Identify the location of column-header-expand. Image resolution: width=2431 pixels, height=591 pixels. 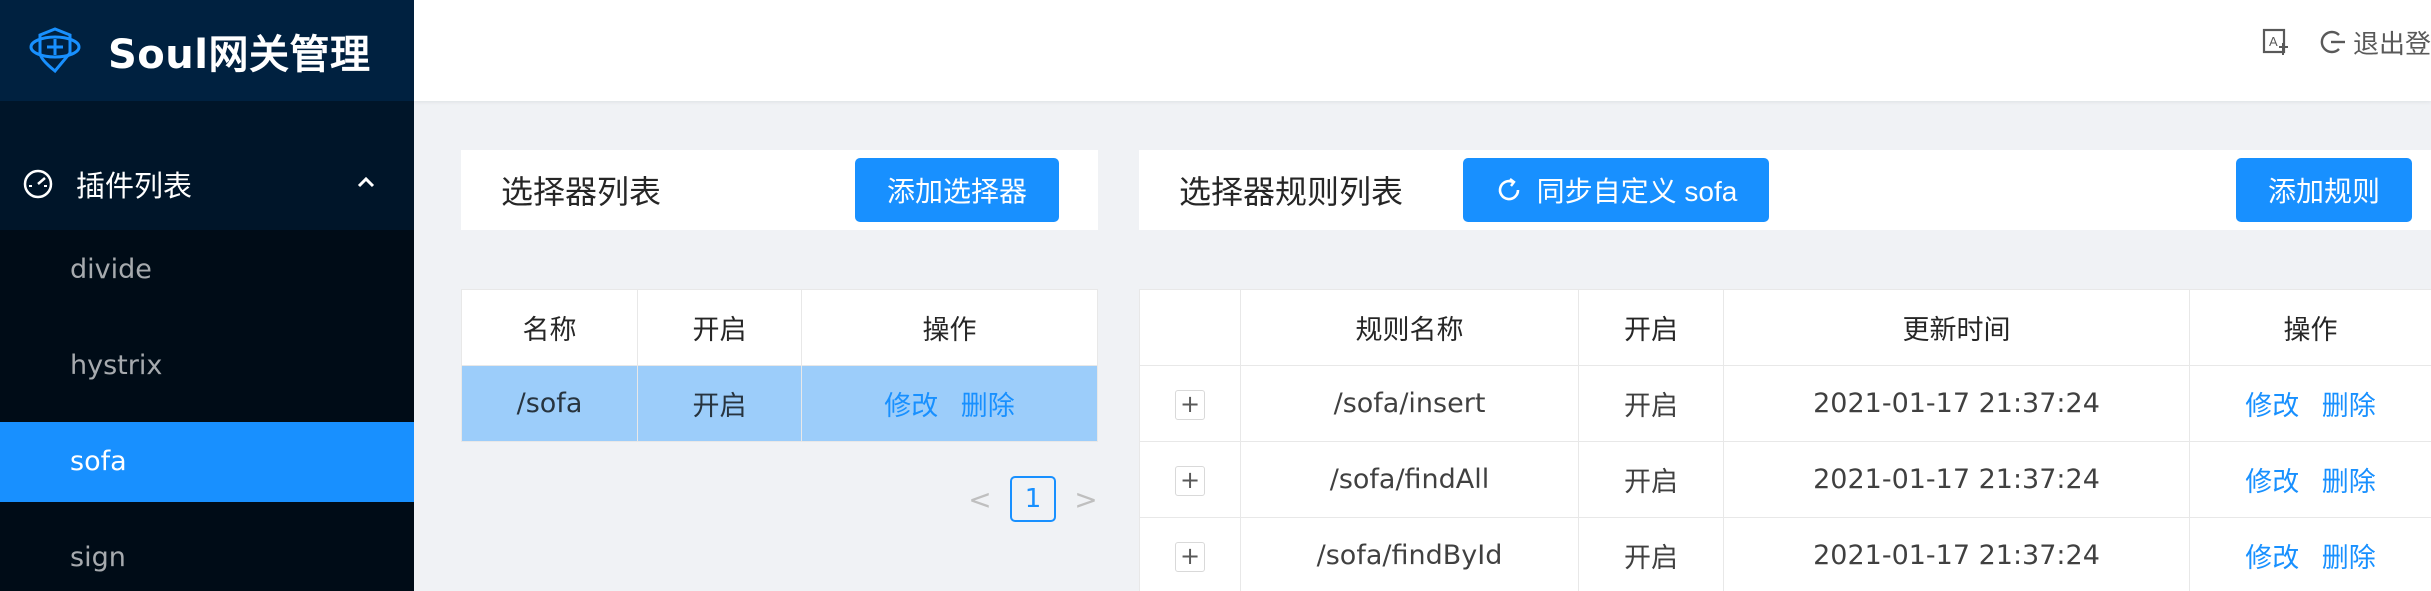
(1190, 327).